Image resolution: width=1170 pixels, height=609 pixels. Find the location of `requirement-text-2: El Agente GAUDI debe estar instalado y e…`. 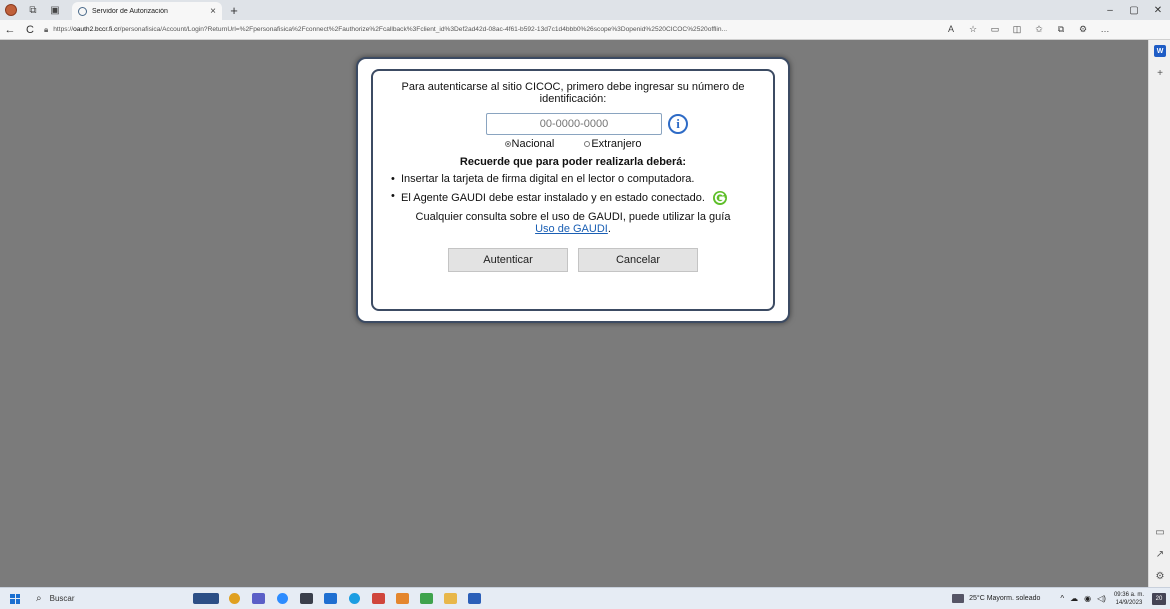

requirement-text-2: El Agente GAUDI debe estar instalado y e… is located at coordinates (553, 197).